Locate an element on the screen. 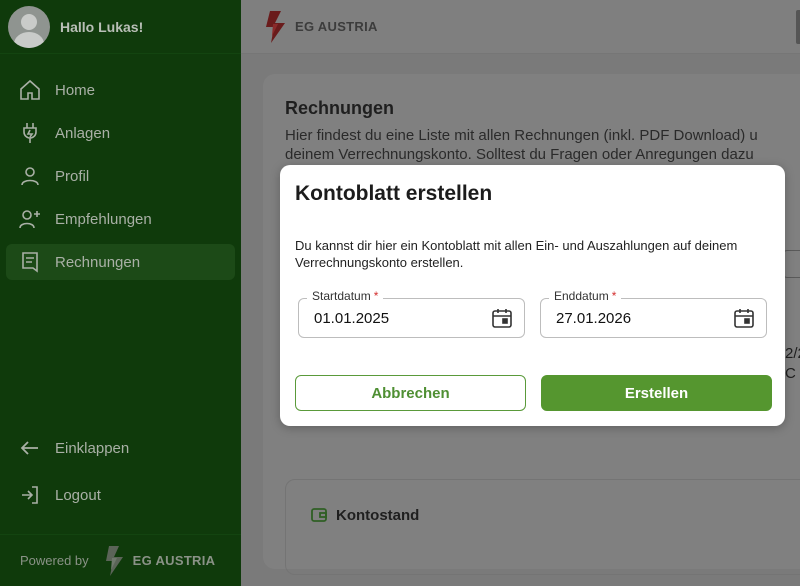  sidebar-bottom: Einklappen Logout is located at coordinates (120, 477).